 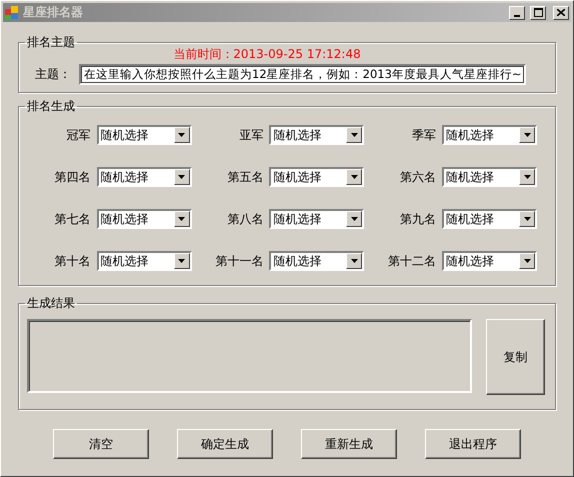 What do you see at coordinates (473, 444) in the screenshot?
I see `action-button: 退出程序` at bounding box center [473, 444].